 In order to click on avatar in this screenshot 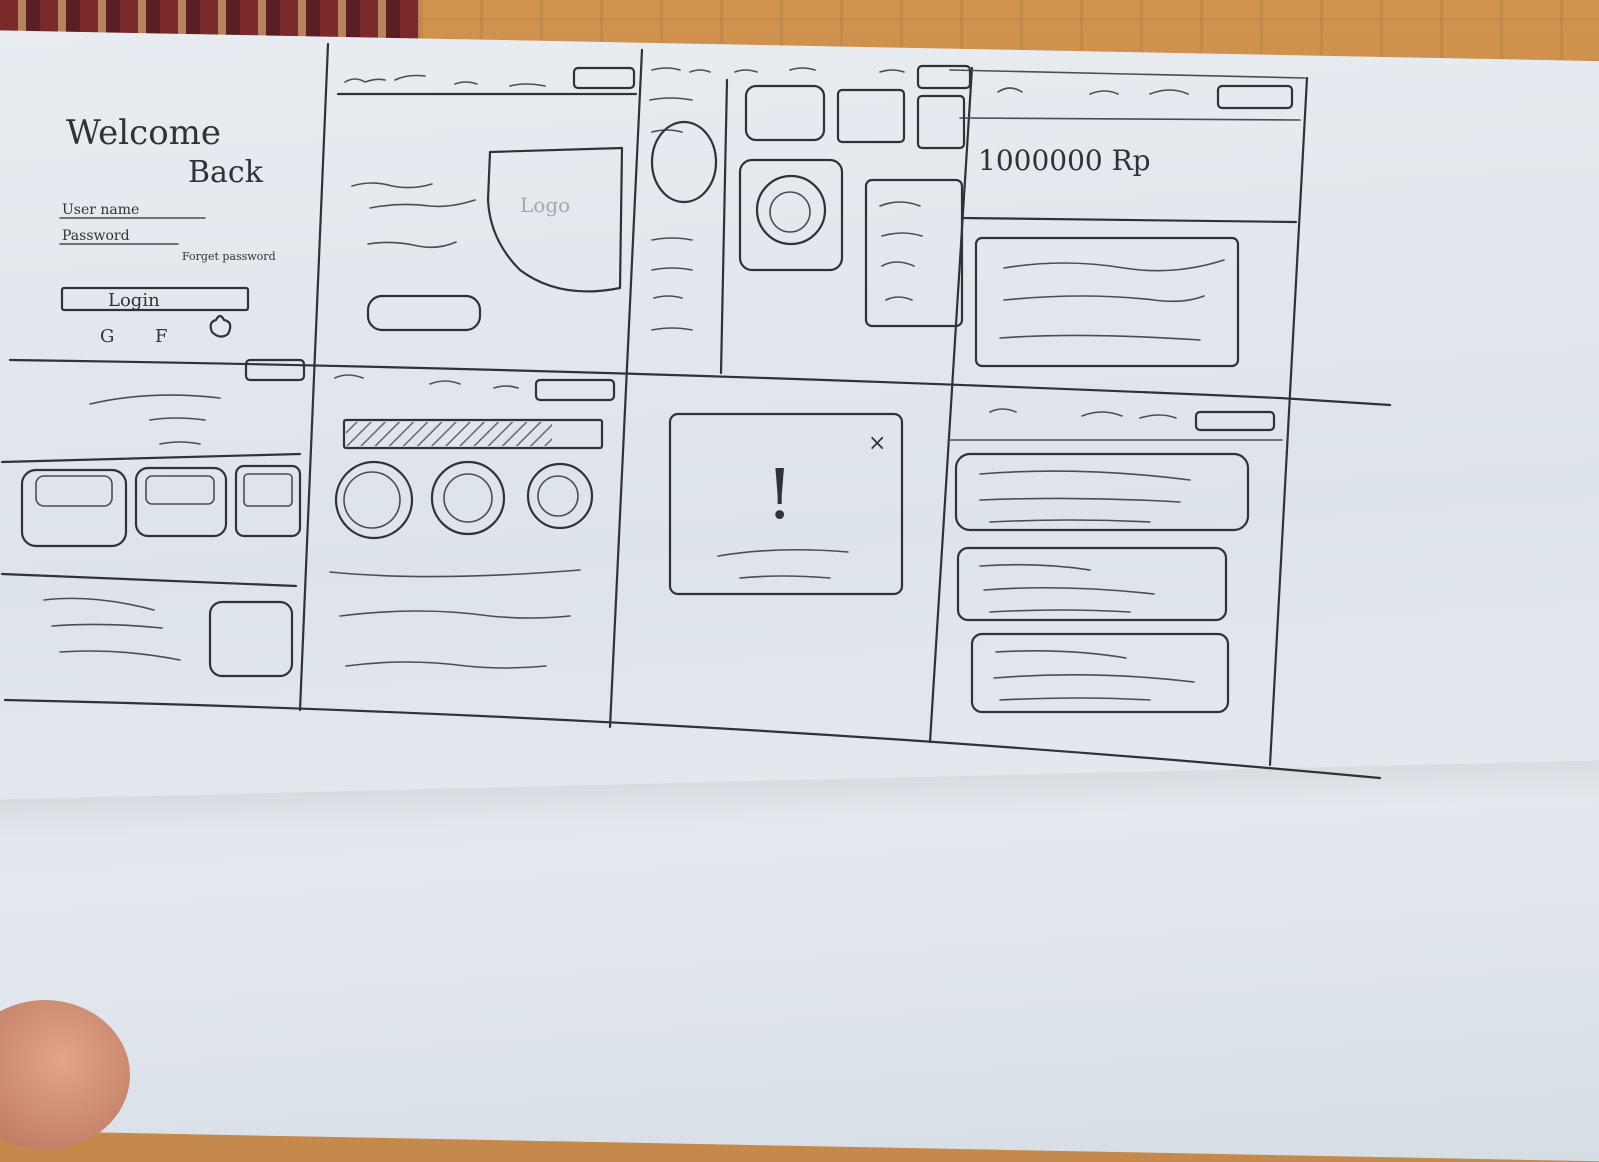, I will do `click(684, 162)`.